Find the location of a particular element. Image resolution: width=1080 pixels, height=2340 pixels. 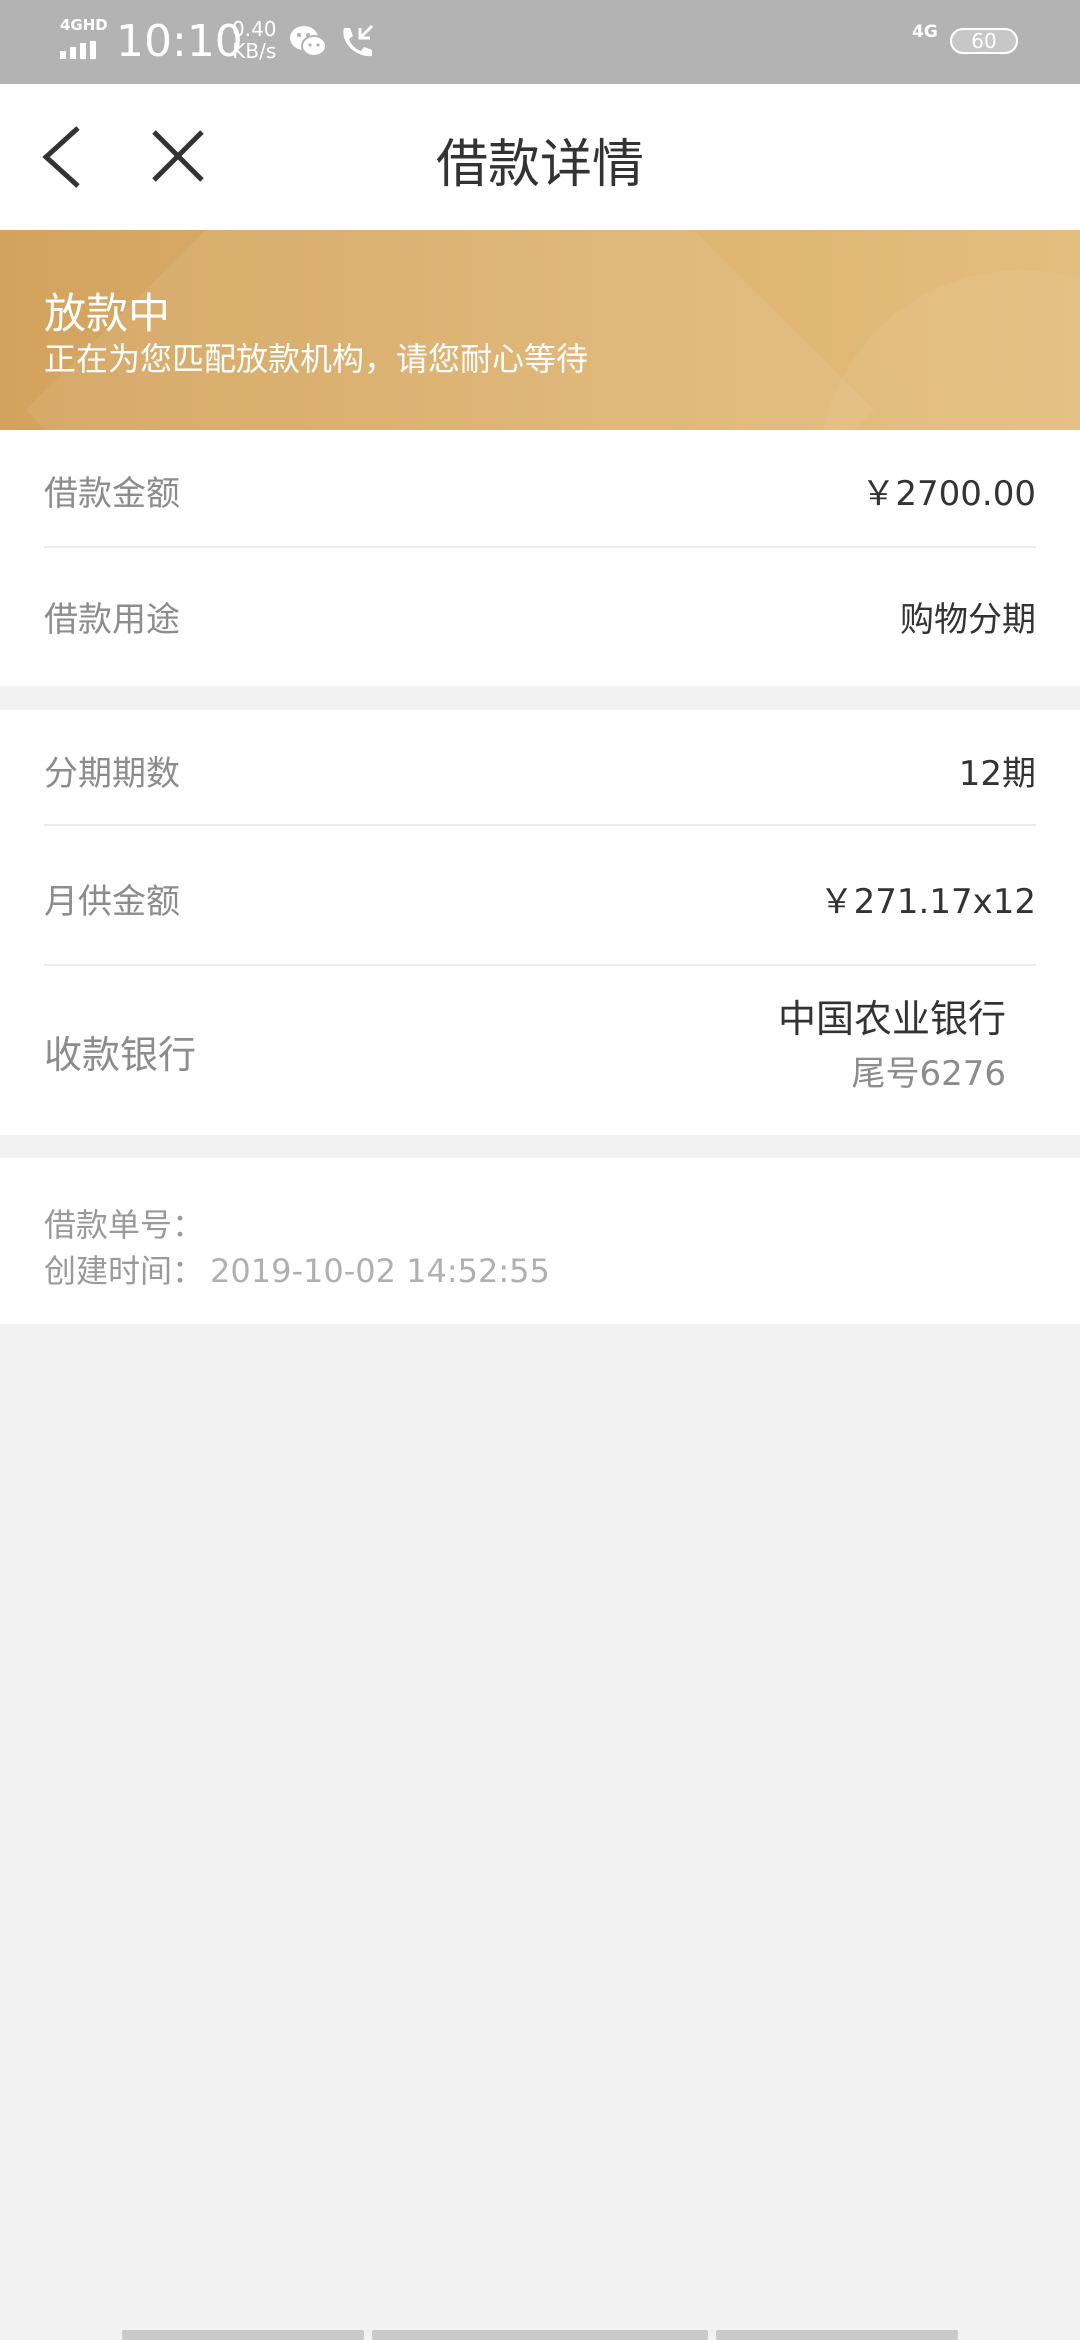

amount-row: 借款金额 ￥2700.00 is located at coordinates (540, 489).